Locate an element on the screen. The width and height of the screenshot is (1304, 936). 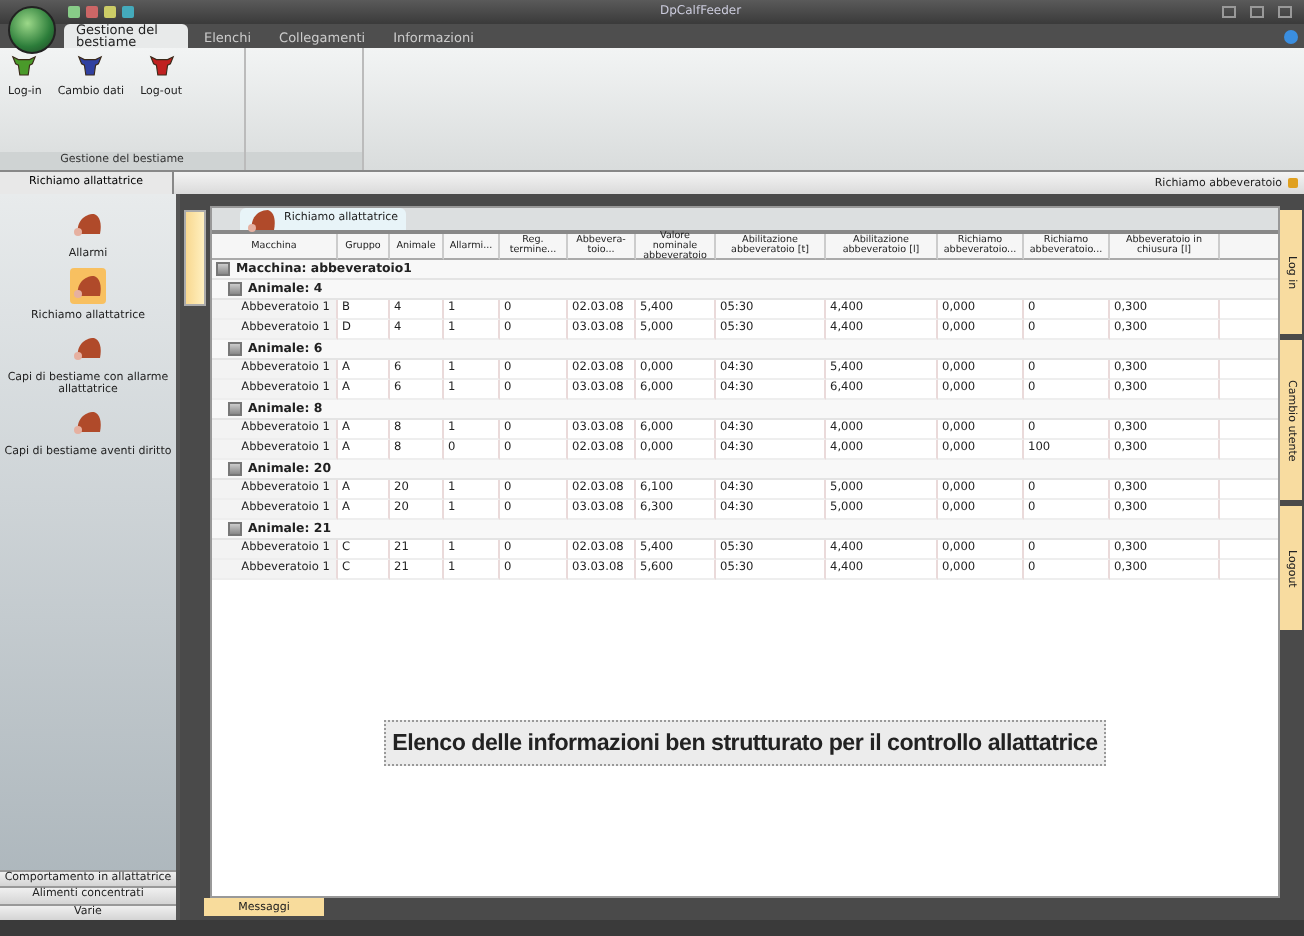
pin-icon is located at coordinates (1293, 183).